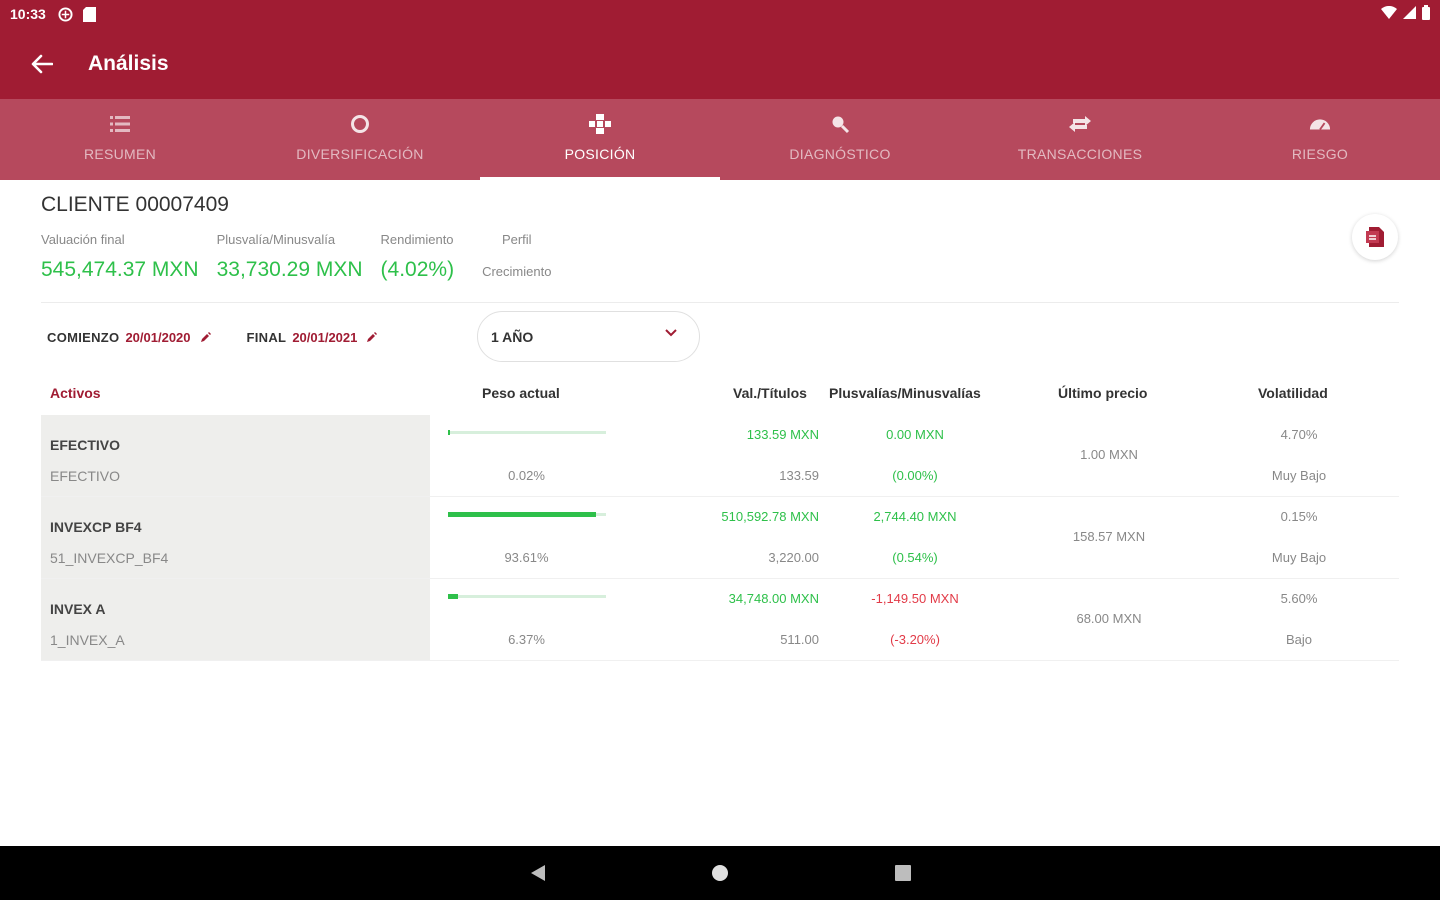 The width and height of the screenshot is (1440, 900). I want to click on gauge-icon, so click(1320, 124).